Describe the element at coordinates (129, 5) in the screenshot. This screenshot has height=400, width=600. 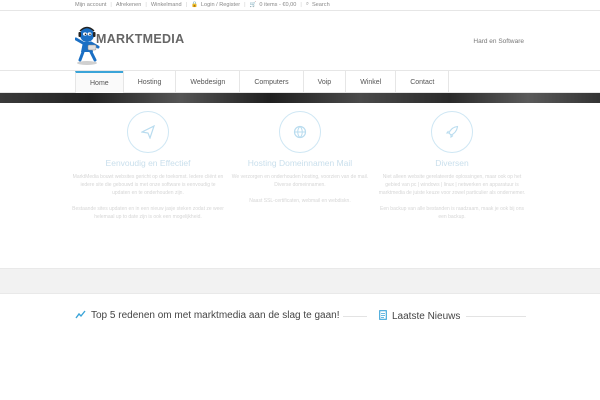
I see `checkout-link: Afrekenen` at that location.